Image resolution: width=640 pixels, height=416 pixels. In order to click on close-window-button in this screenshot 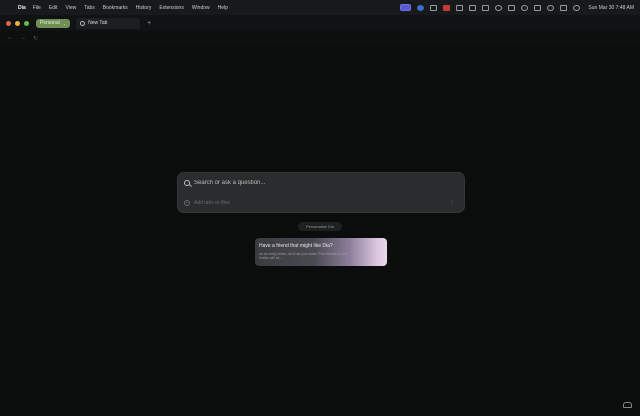, I will do `click(8, 23)`.